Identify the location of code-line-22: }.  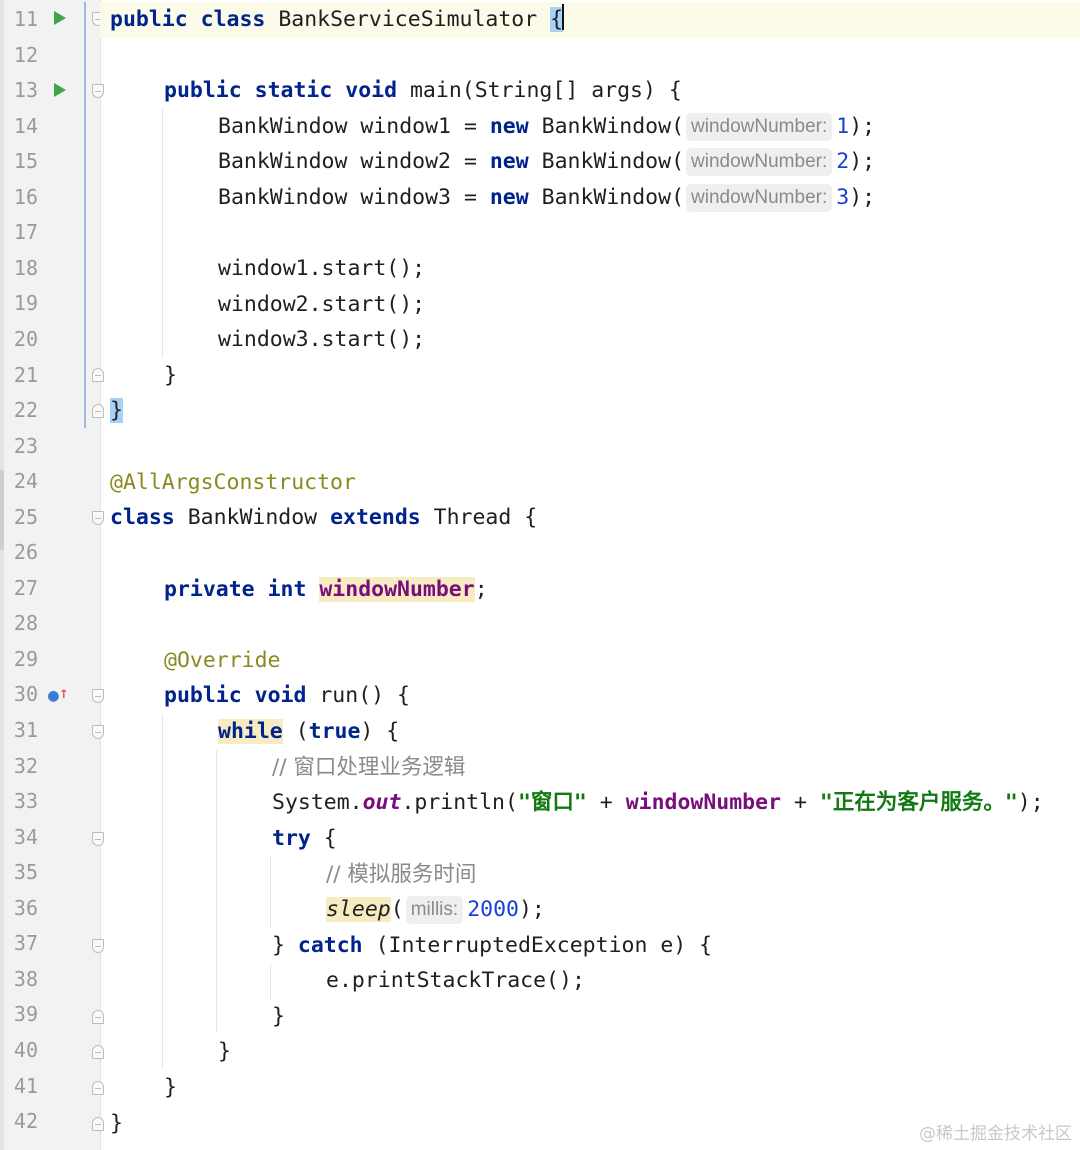
(116, 411).